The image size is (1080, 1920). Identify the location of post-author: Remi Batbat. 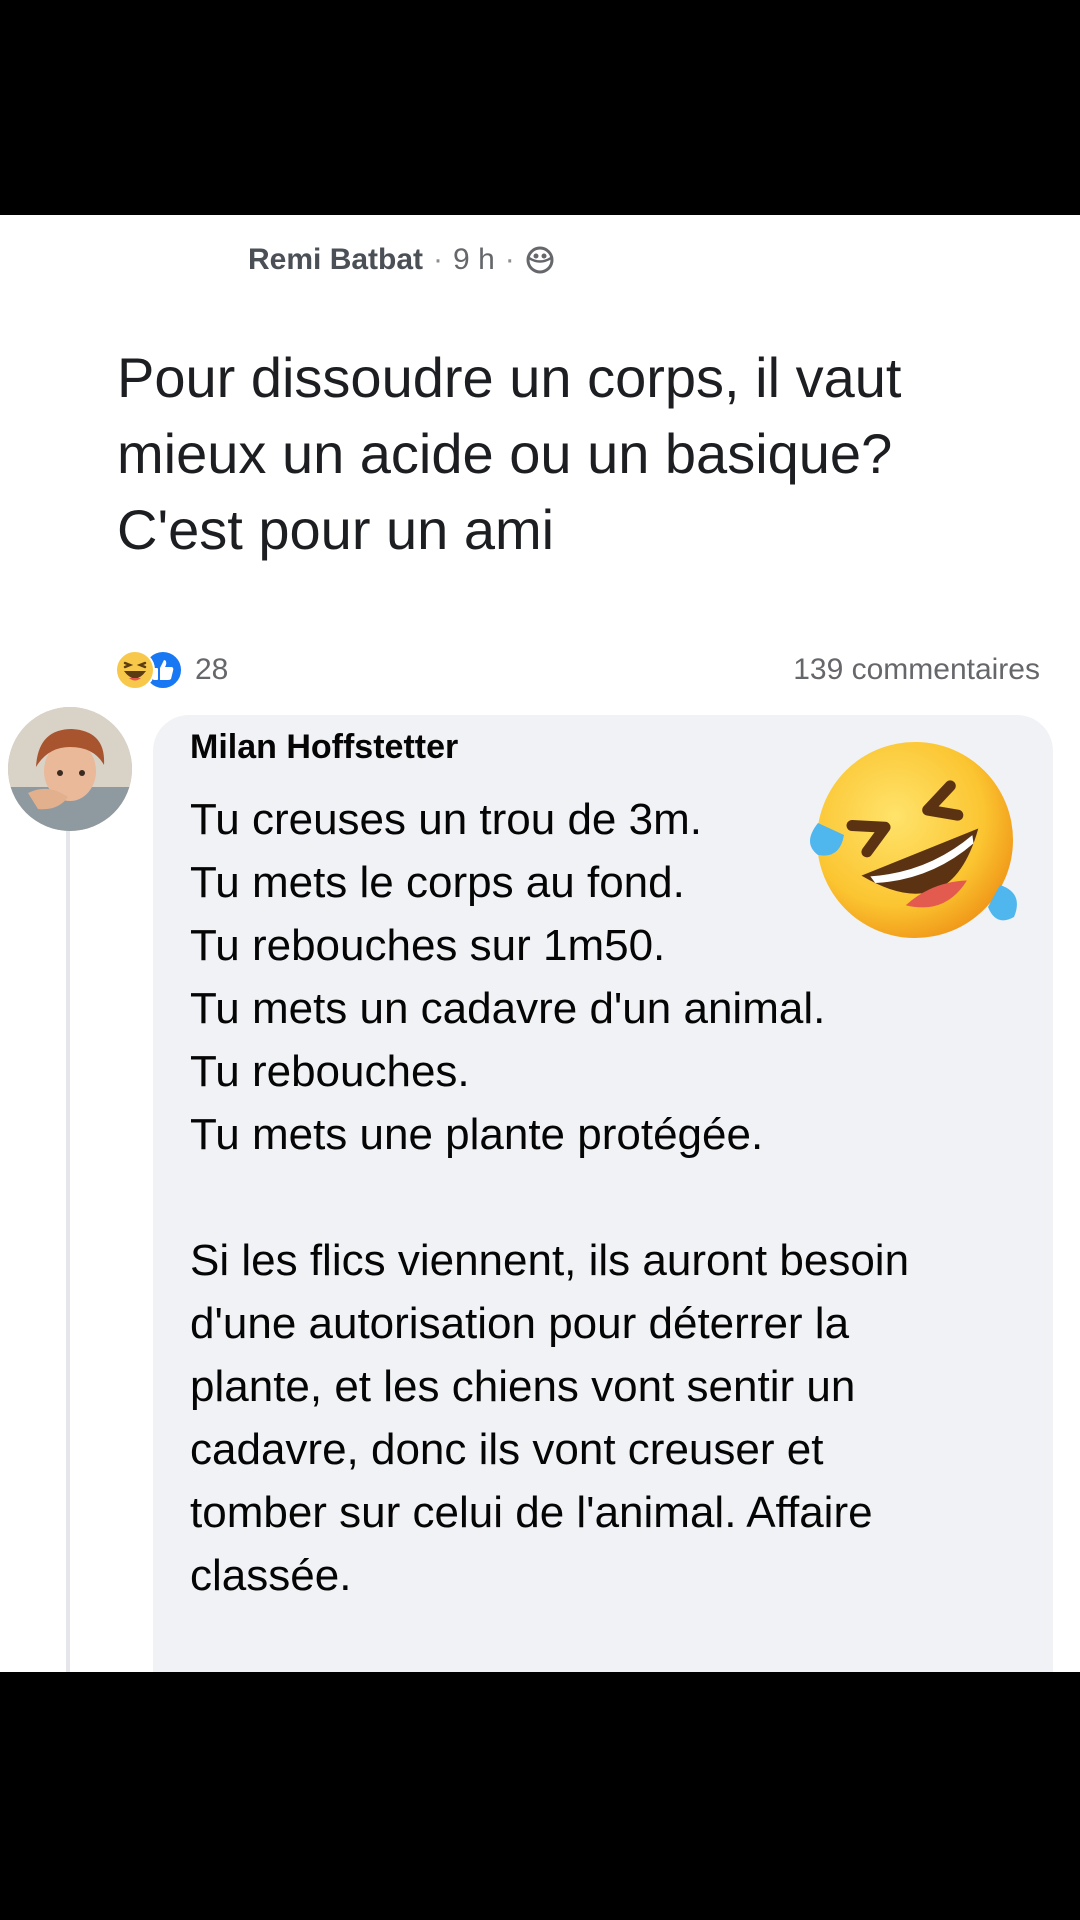
(335, 260).